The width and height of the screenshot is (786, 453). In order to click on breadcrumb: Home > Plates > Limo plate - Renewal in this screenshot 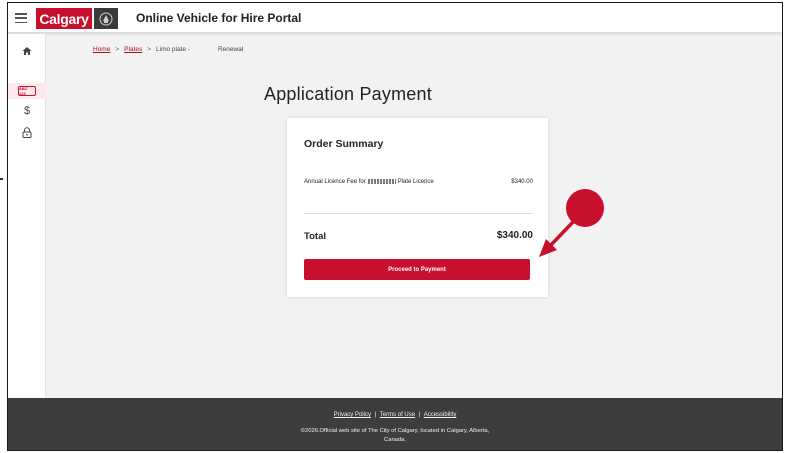, I will do `click(168, 49)`.